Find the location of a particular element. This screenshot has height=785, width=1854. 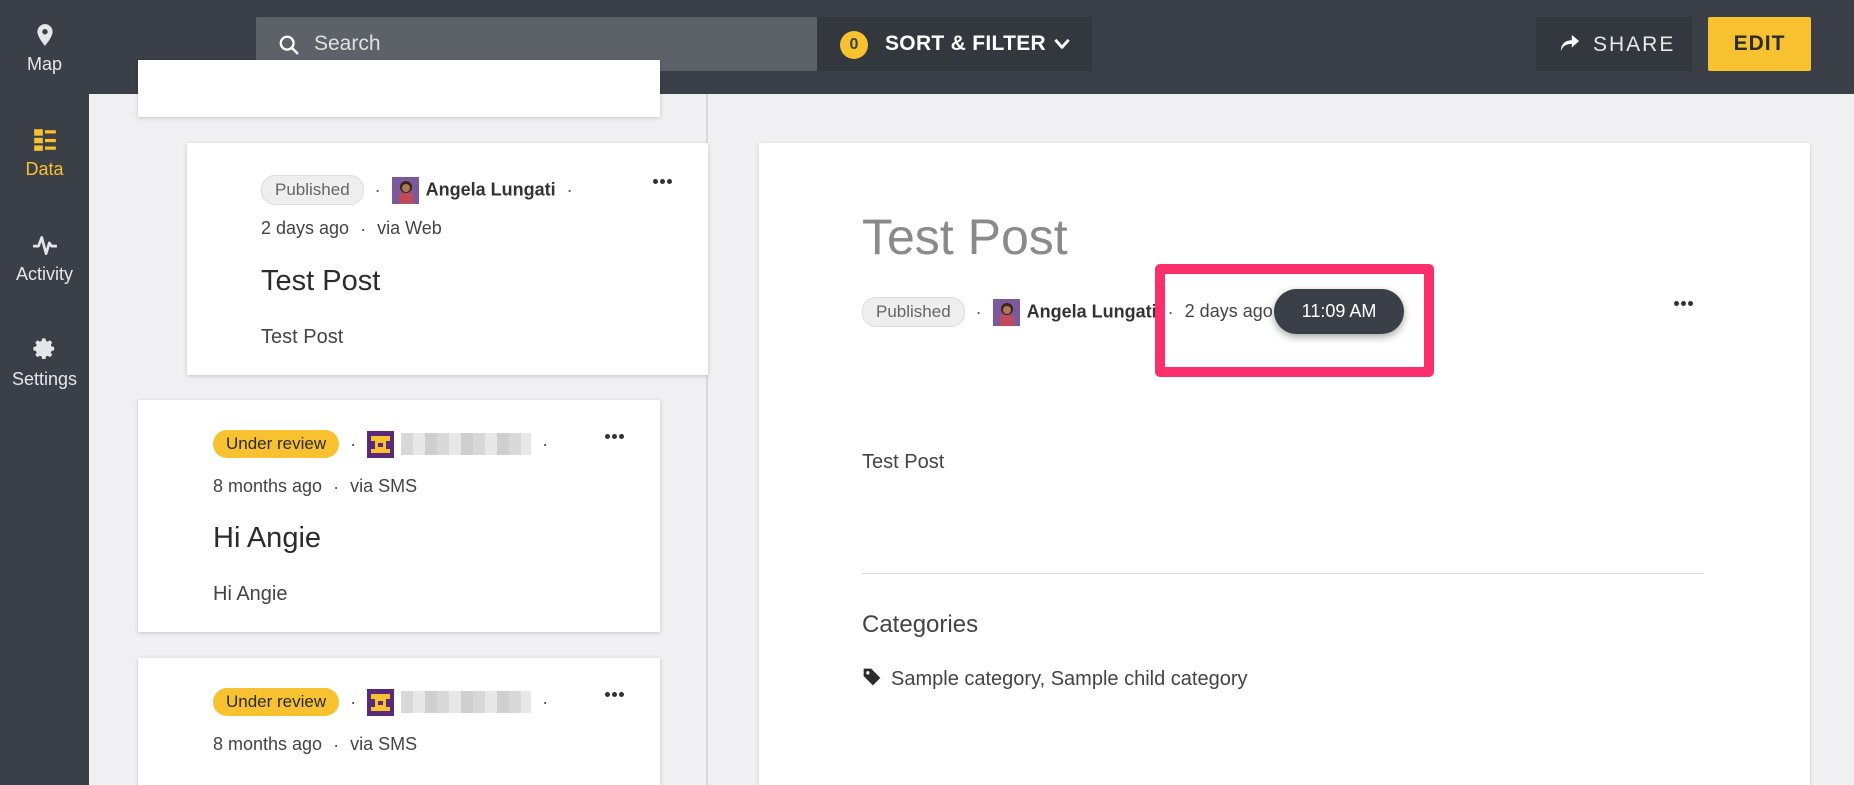

post-title: Hi Angie is located at coordinates (267, 538).